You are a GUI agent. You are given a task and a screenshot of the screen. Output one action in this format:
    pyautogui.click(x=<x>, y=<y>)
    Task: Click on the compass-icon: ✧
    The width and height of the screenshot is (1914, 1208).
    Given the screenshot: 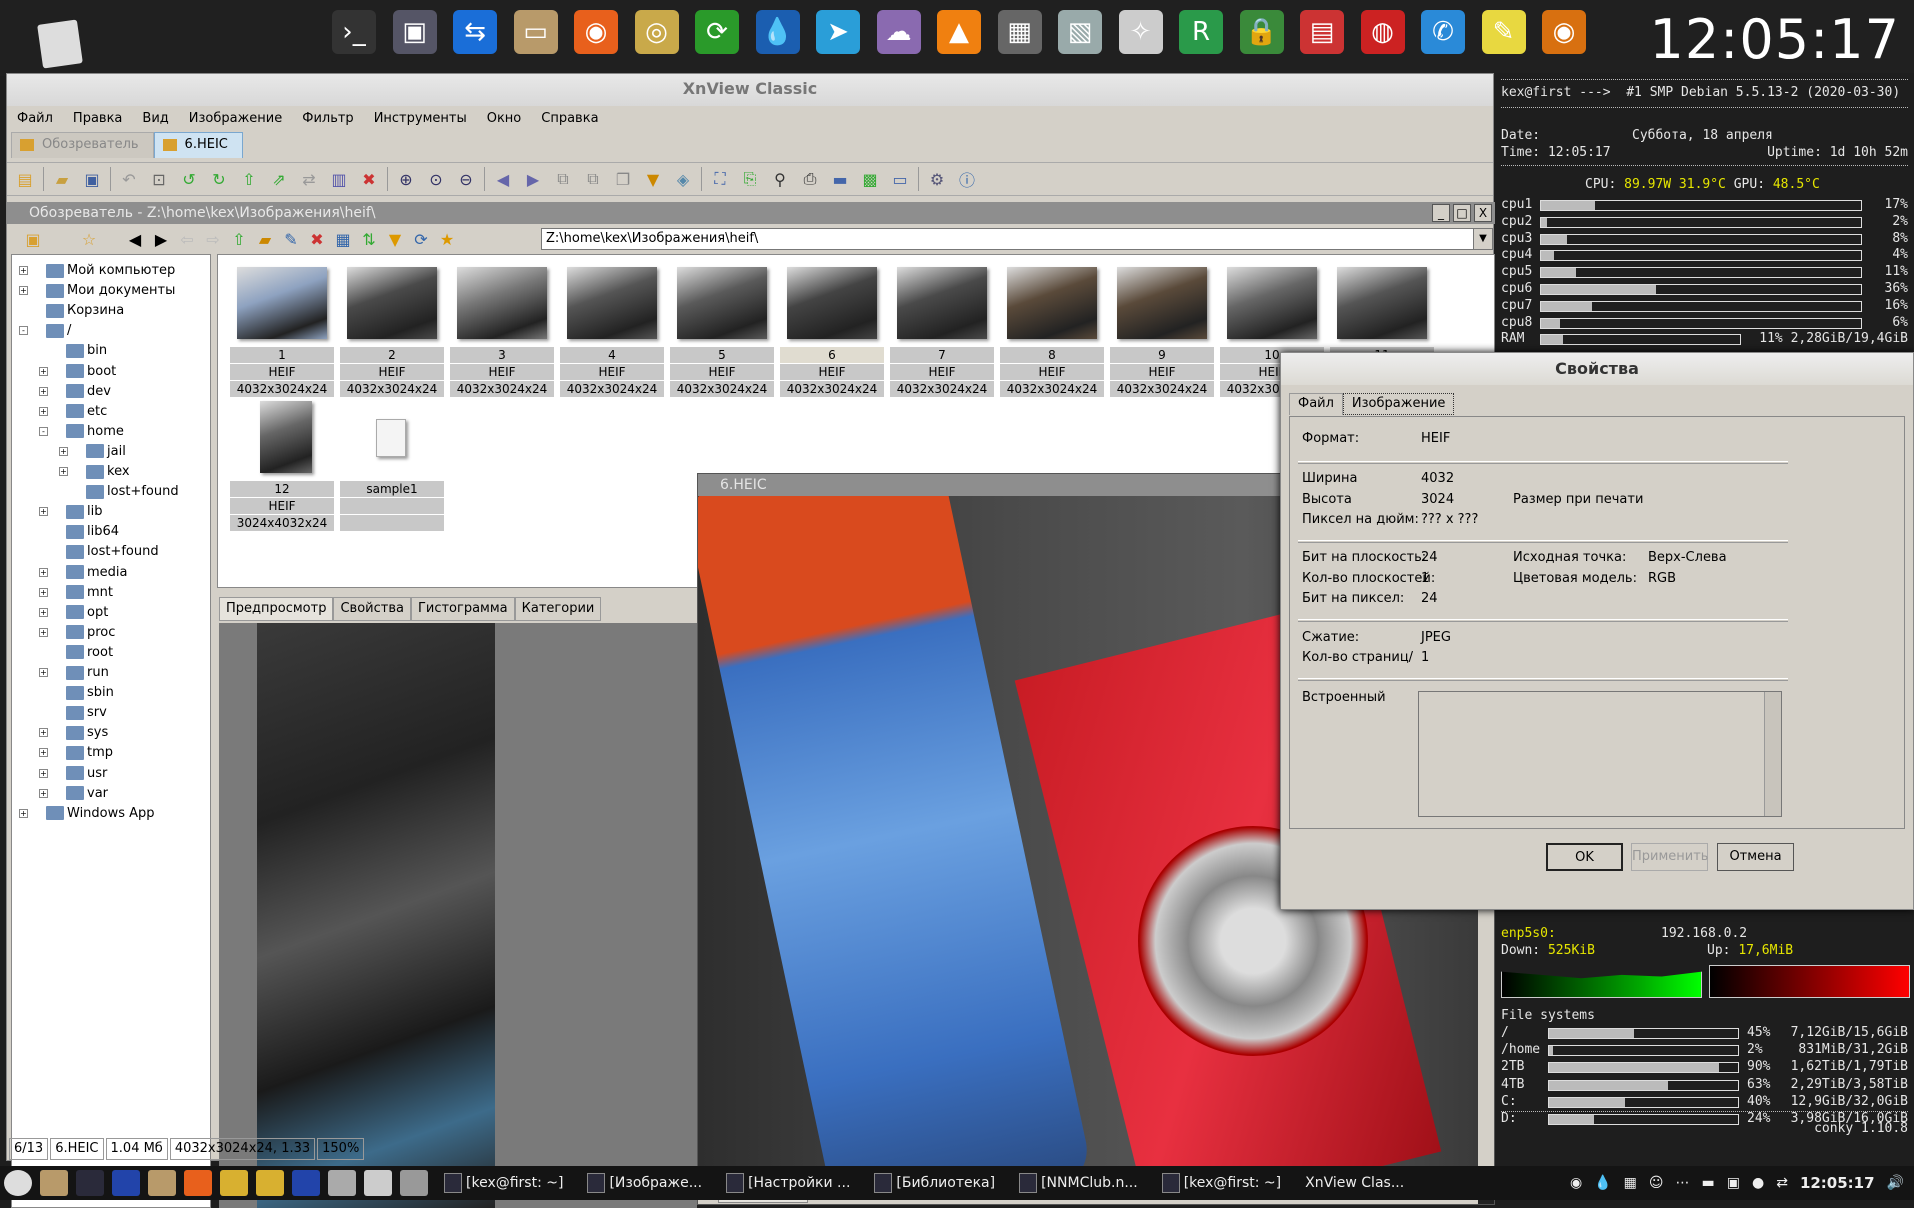 What is the action you would take?
    pyautogui.click(x=1140, y=32)
    